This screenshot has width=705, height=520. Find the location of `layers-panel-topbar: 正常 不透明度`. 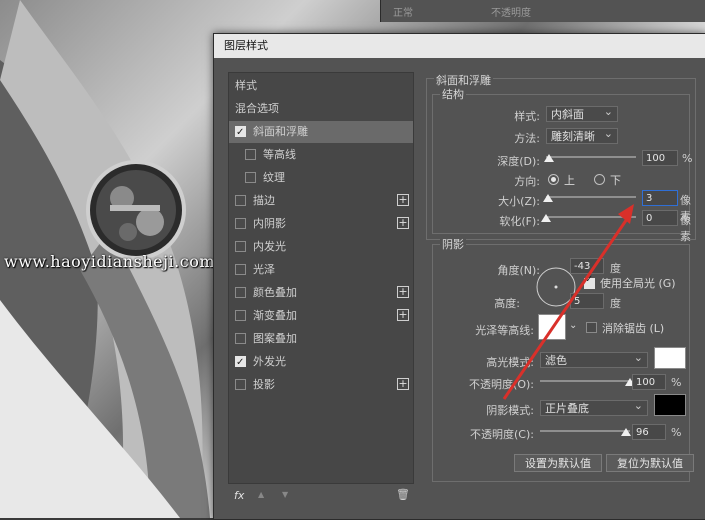

layers-panel-topbar: 正常 不透明度 is located at coordinates (542, 11).